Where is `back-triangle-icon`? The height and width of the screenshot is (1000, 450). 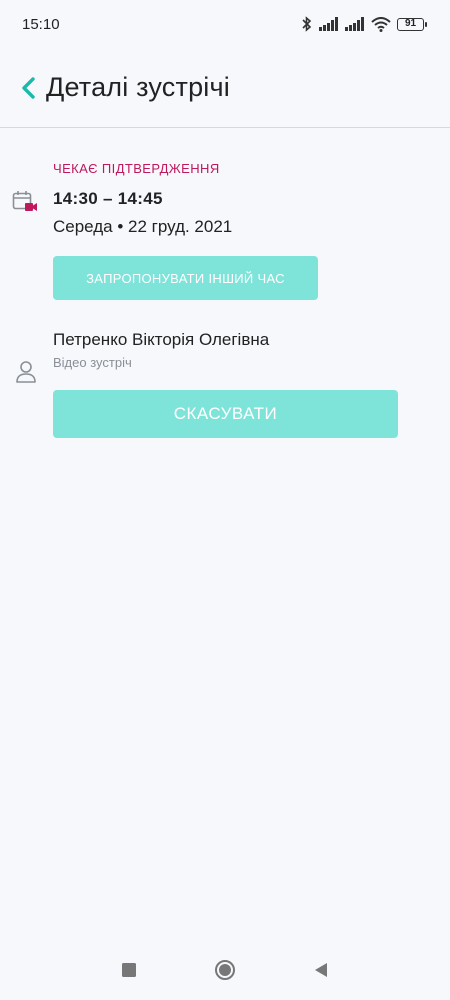
back-triangle-icon is located at coordinates (321, 970).